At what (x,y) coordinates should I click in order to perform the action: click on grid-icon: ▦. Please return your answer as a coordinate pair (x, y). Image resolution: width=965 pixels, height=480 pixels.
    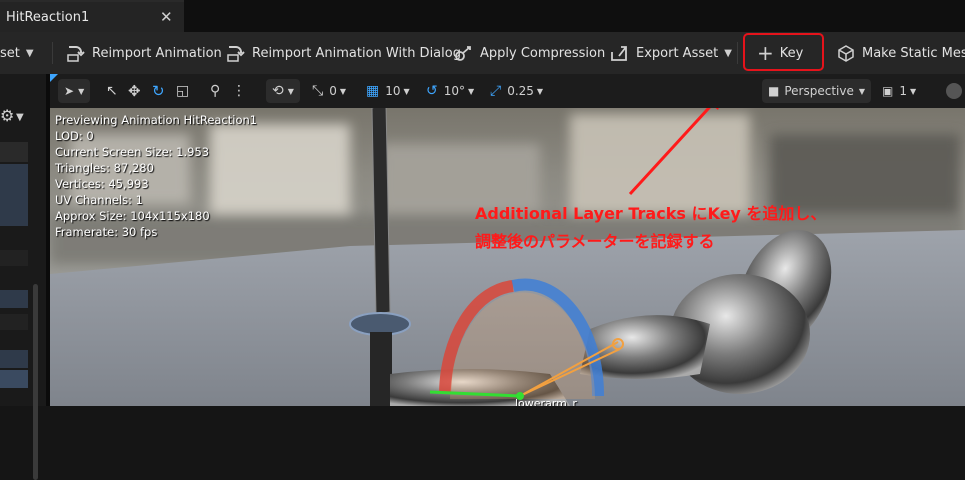
    Looking at the image, I should click on (373, 91).